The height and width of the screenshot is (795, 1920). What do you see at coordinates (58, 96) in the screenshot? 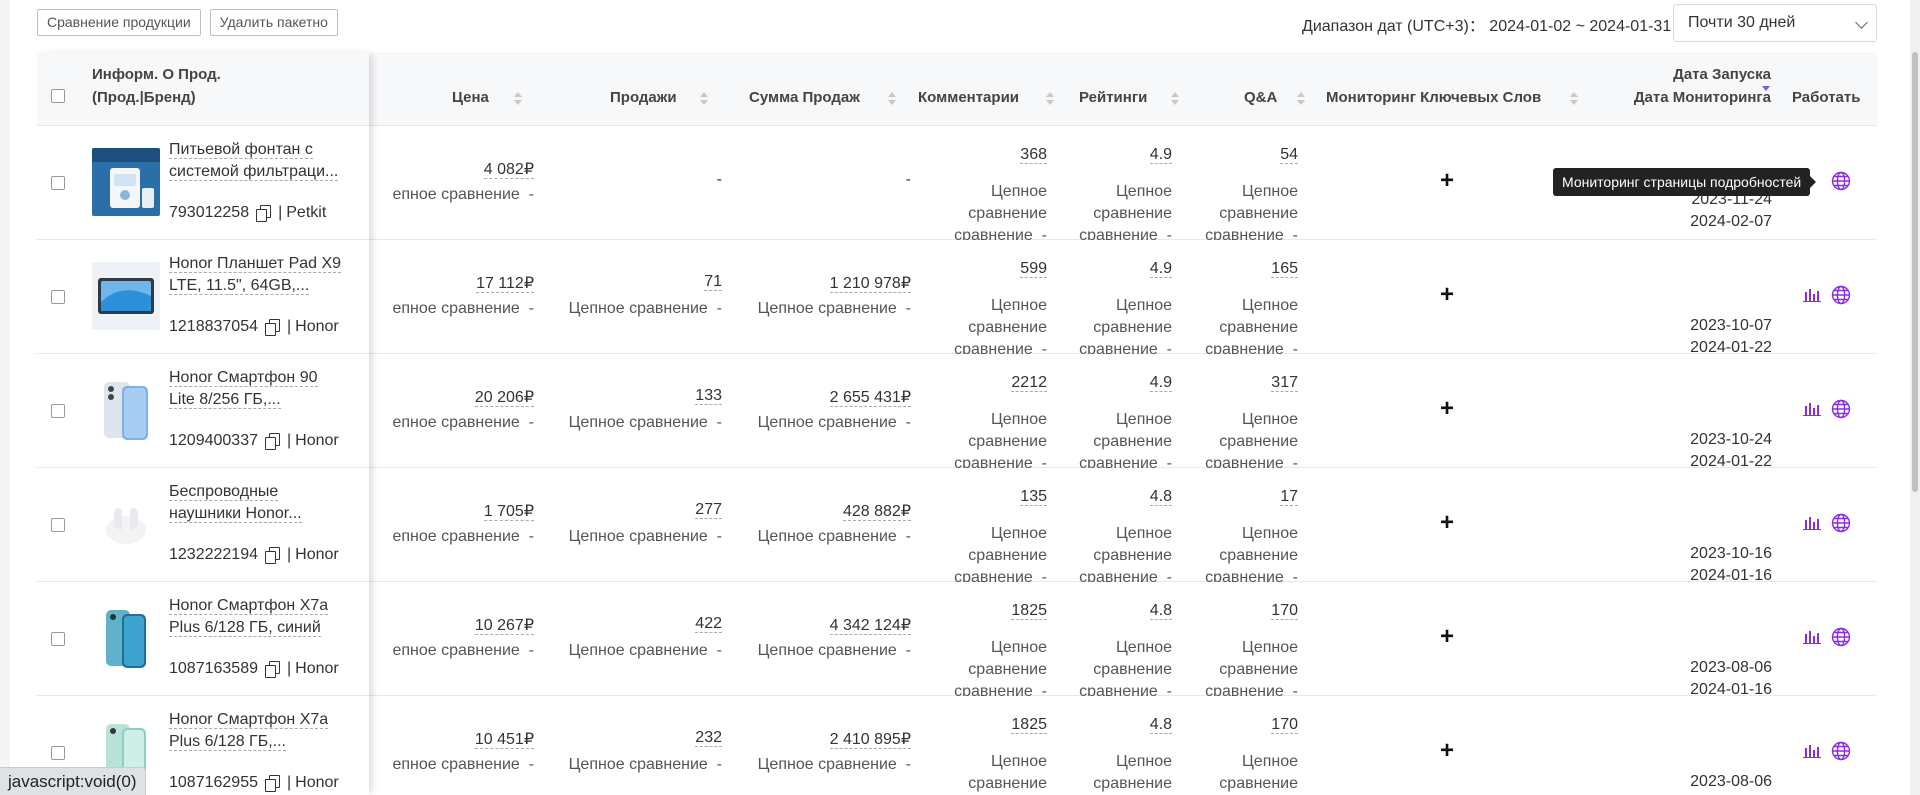
I see `select-all-checkbox` at bounding box center [58, 96].